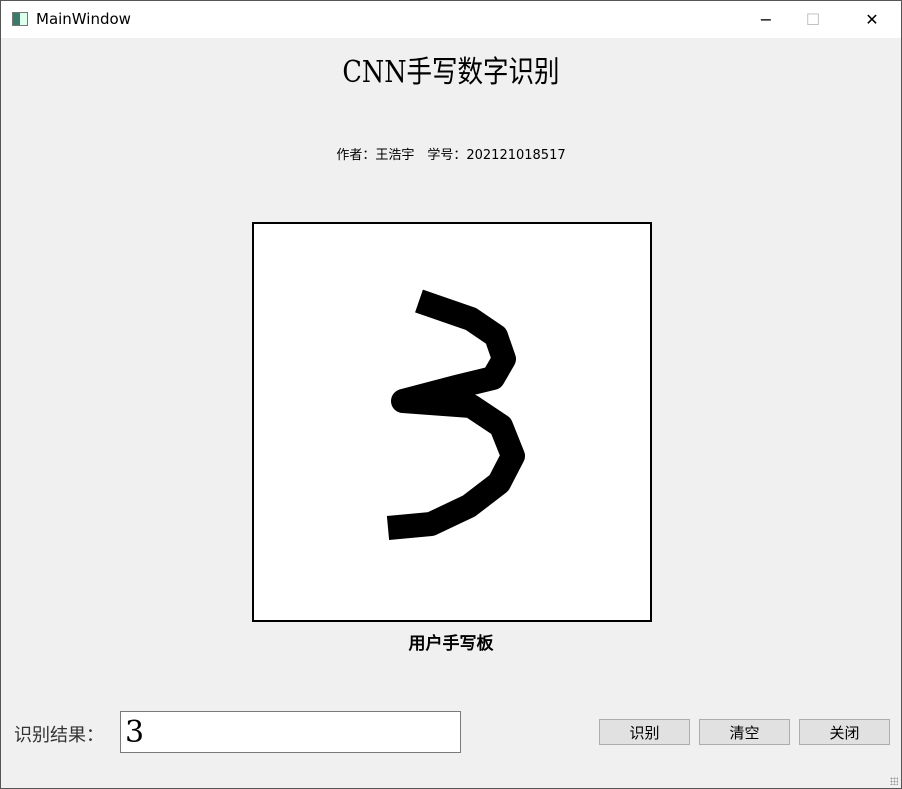 The width and height of the screenshot is (902, 789). Describe the element at coordinates (451, 644) in the screenshot. I see `canvas-label: 用户手写板` at that location.